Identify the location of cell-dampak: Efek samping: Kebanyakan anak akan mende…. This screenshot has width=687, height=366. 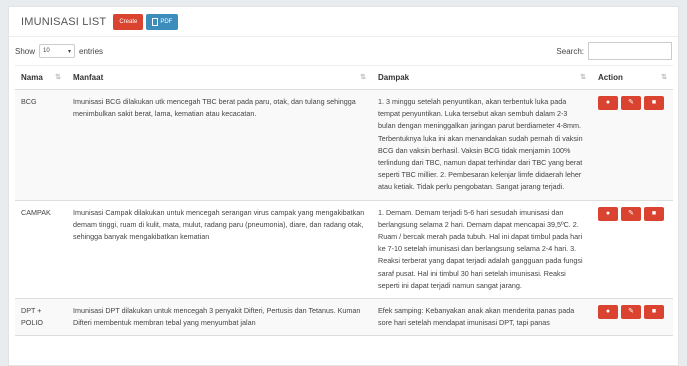
(482, 317).